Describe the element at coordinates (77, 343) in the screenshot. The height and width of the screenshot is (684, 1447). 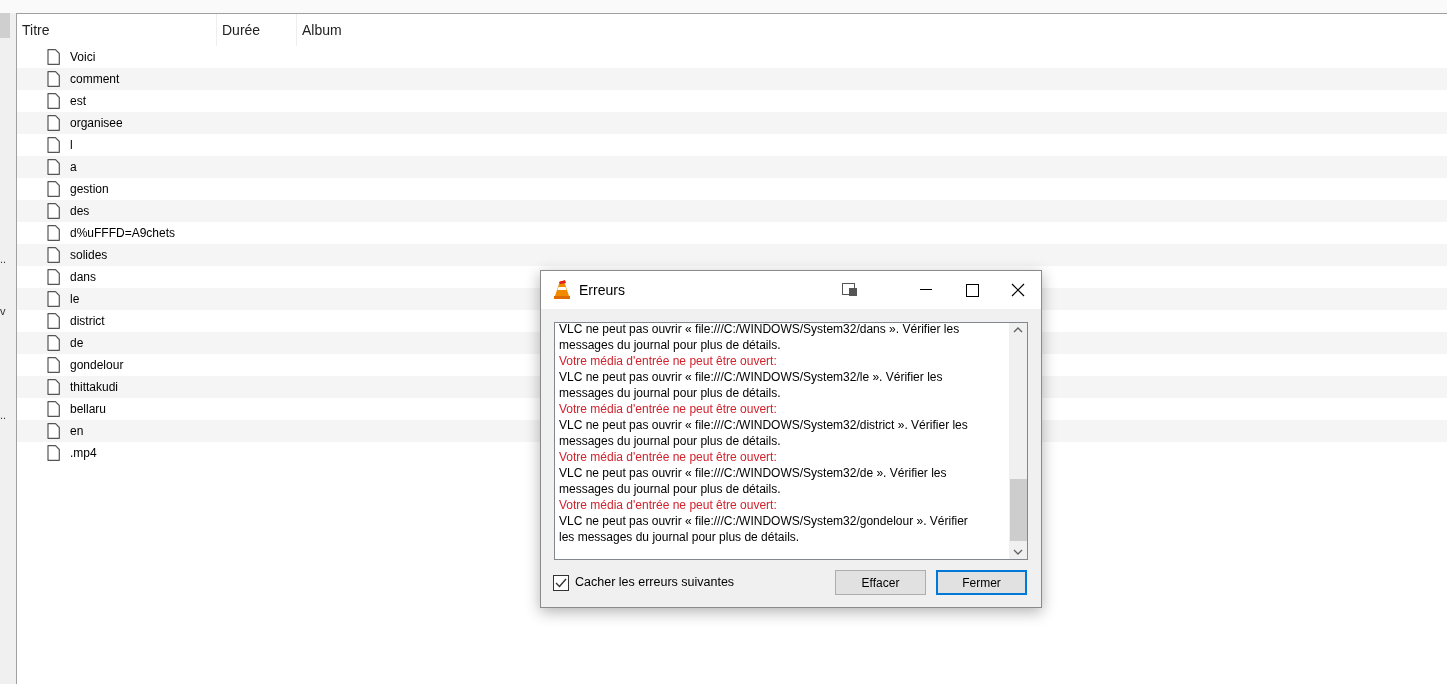
I see `track-title: de` at that location.